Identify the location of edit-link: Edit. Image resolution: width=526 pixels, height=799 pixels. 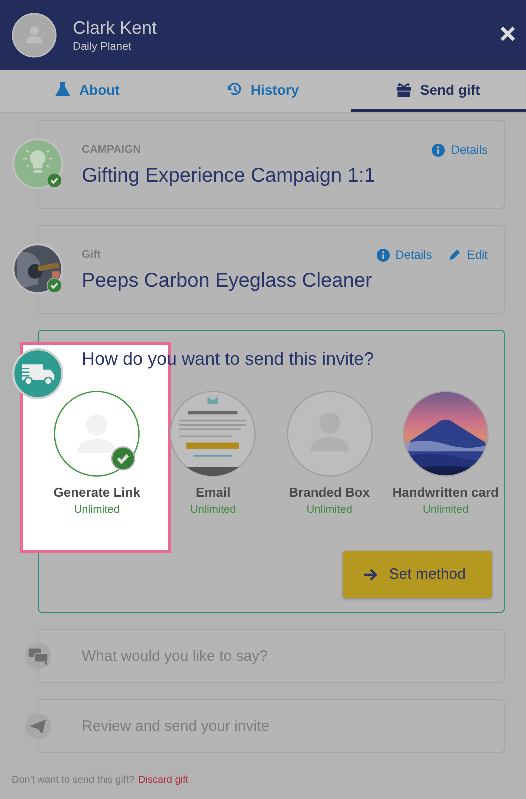
(468, 255).